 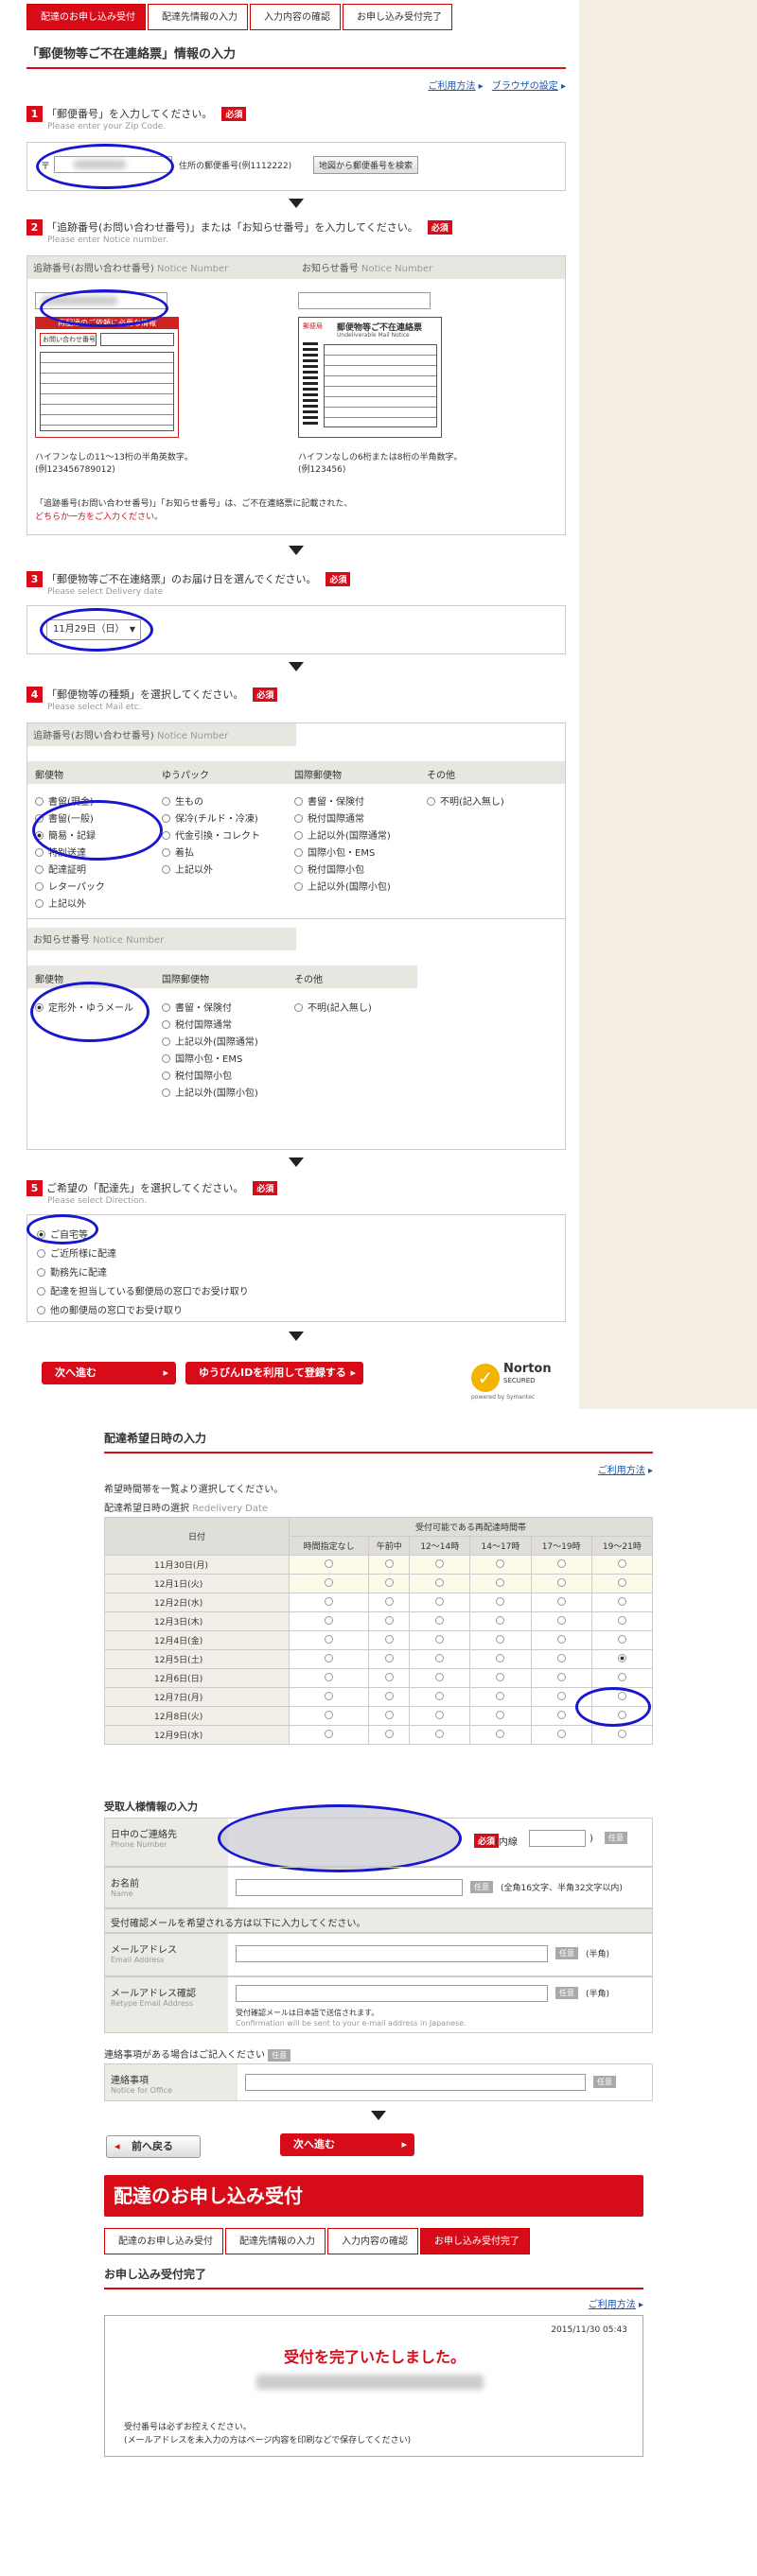 What do you see at coordinates (525, 86) in the screenshot?
I see `browser-settings-link: ブラウザの設定` at bounding box center [525, 86].